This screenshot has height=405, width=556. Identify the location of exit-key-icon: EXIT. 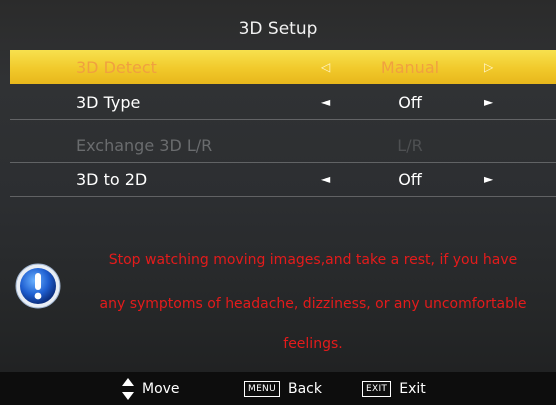
(377, 388).